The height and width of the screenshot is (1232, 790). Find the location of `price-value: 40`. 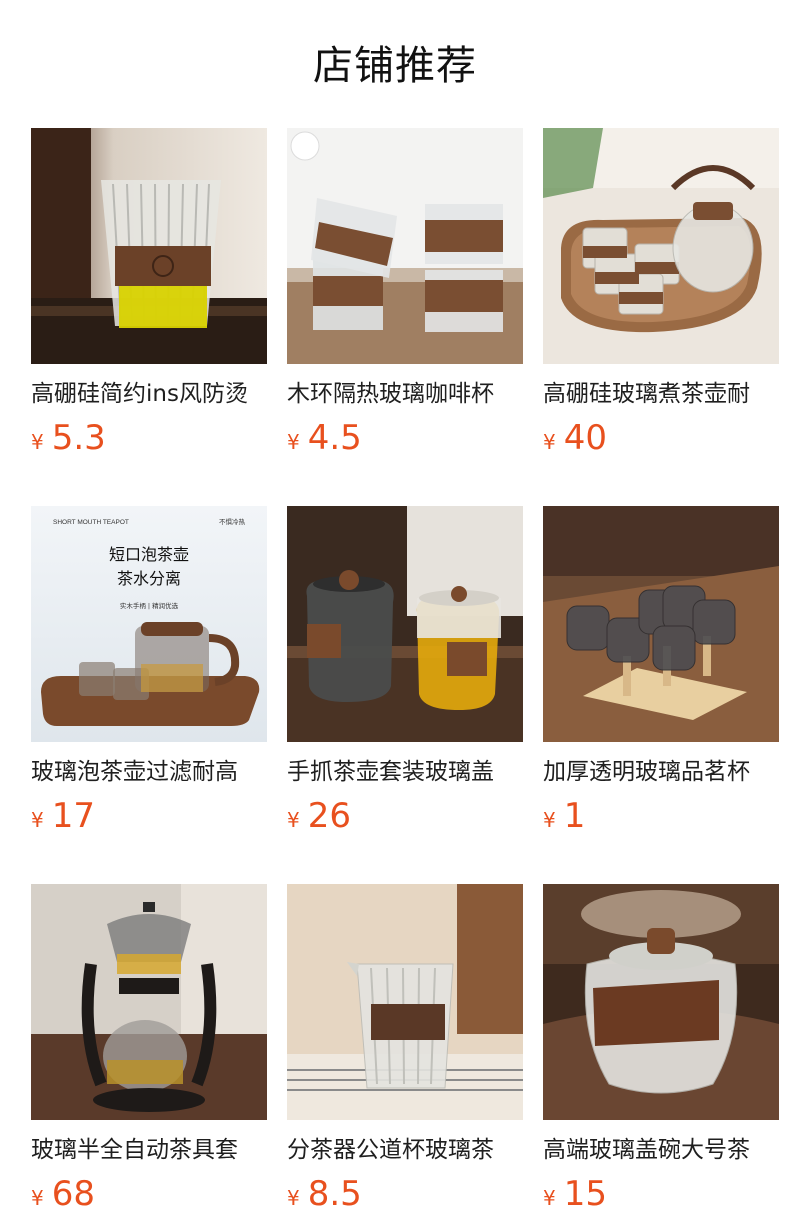

price-value: 40 is located at coordinates (585, 438).